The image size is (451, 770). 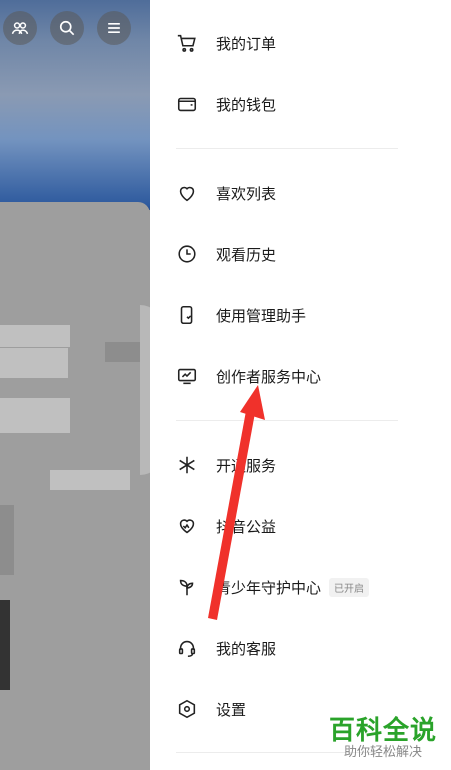 I want to click on cart-icon, so click(x=187, y=43).